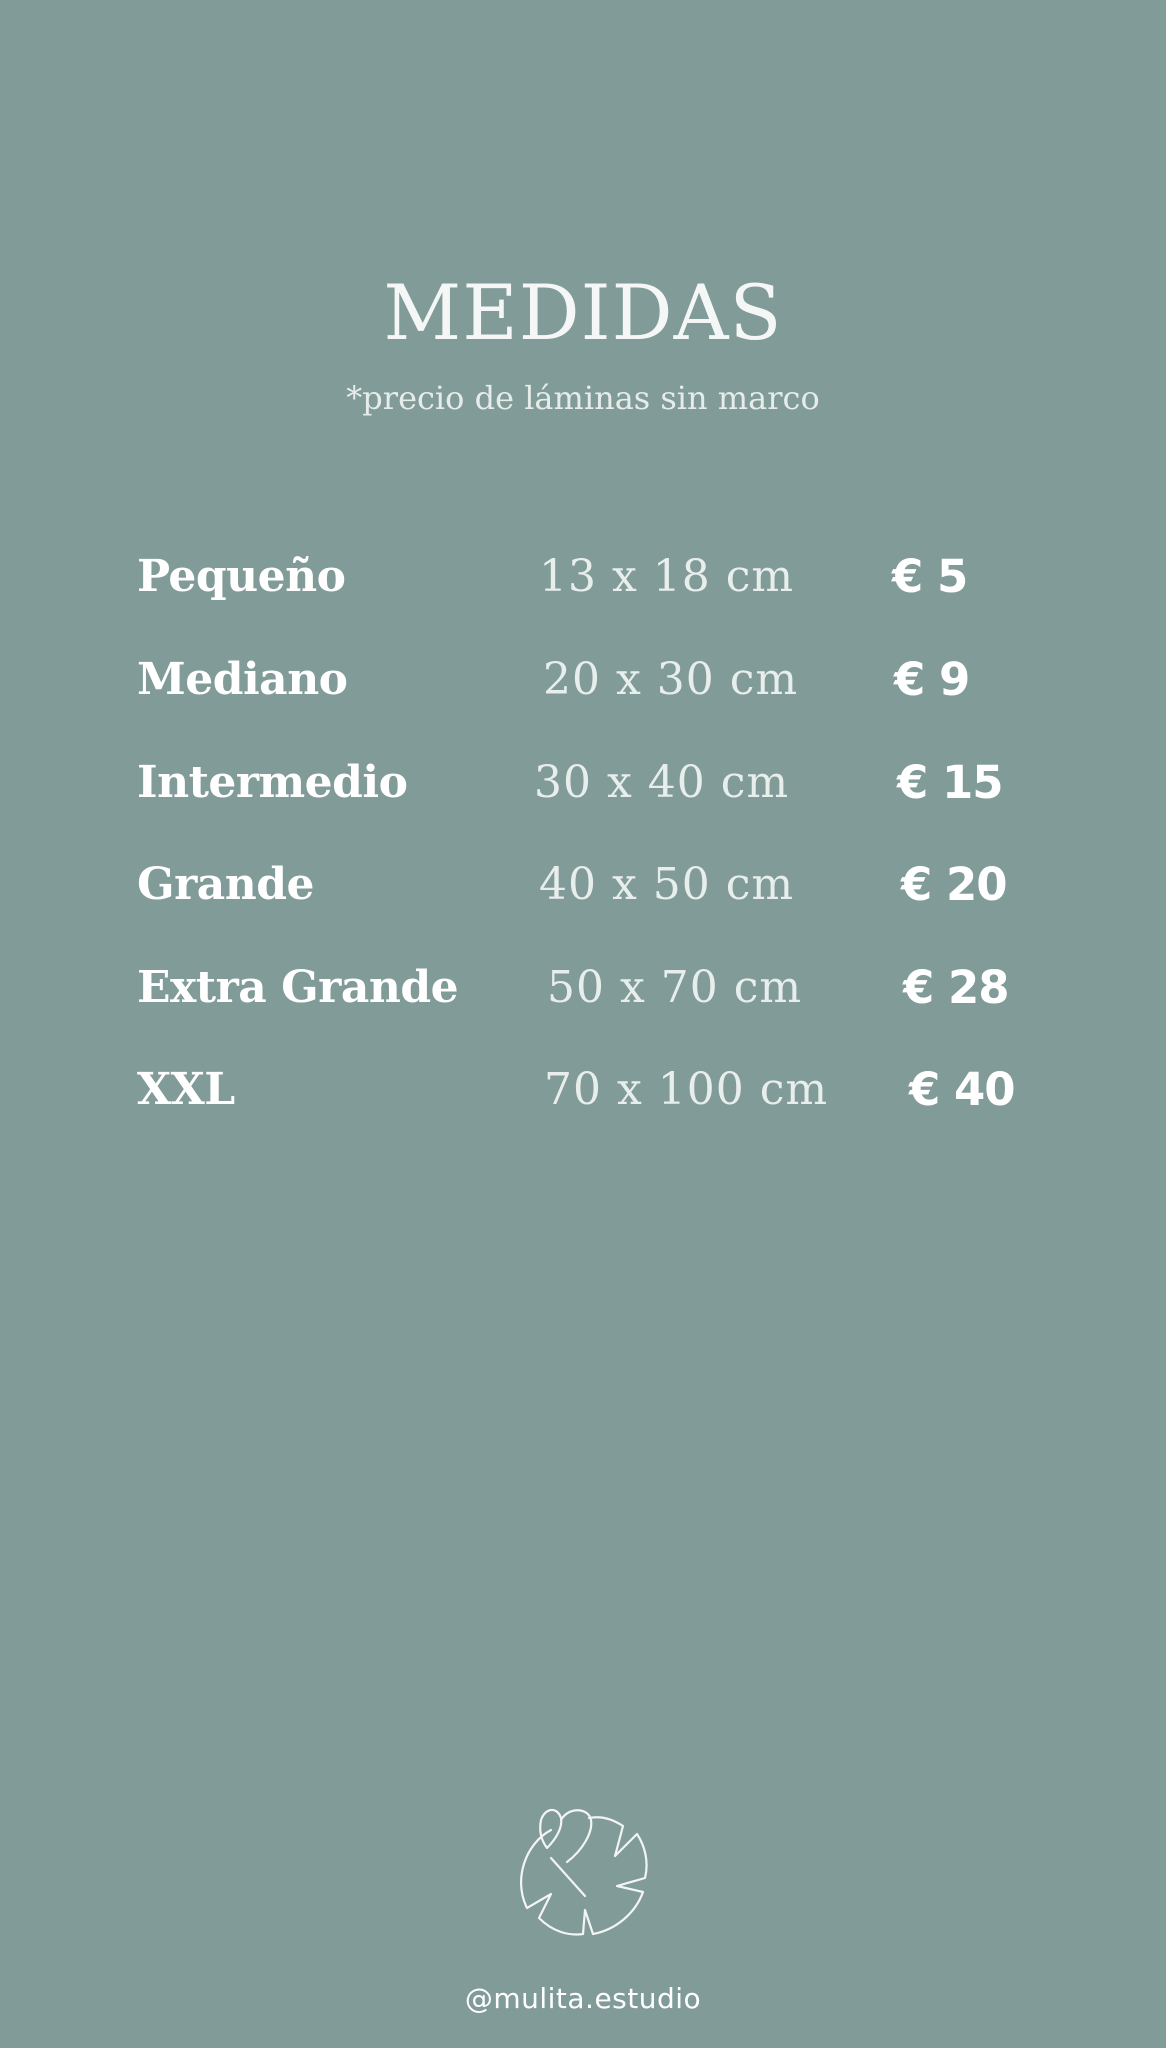  What do you see at coordinates (962, 1089) in the screenshot?
I see `size-price: € 40` at bounding box center [962, 1089].